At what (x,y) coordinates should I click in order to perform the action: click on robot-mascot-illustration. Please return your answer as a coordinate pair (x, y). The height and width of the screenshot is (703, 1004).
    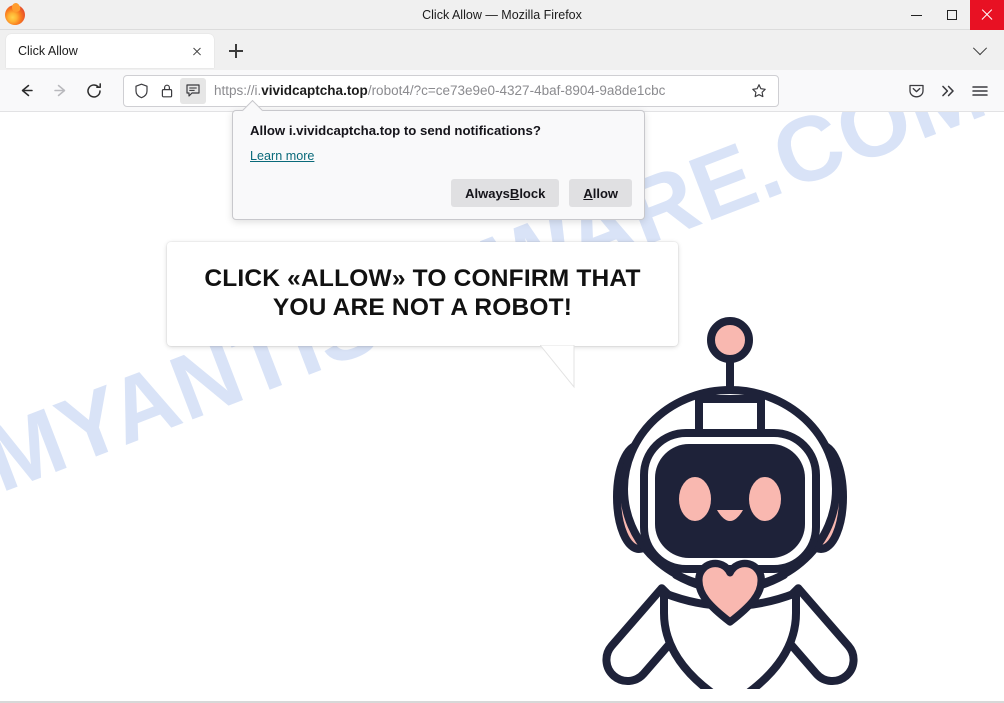
    Looking at the image, I should click on (730, 503).